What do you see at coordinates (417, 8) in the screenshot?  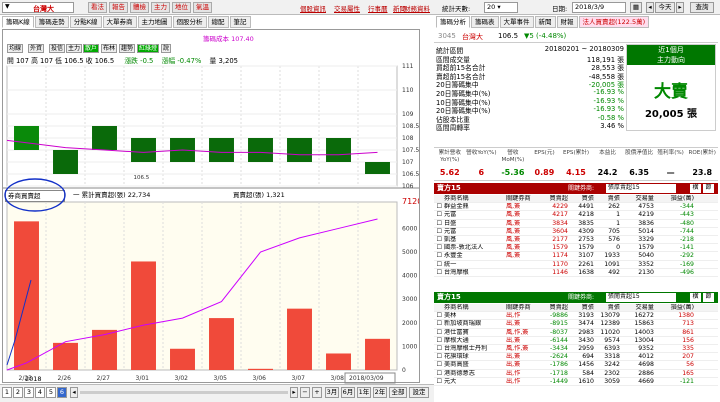 I see `link-finance: 財務資料` at bounding box center [417, 8].